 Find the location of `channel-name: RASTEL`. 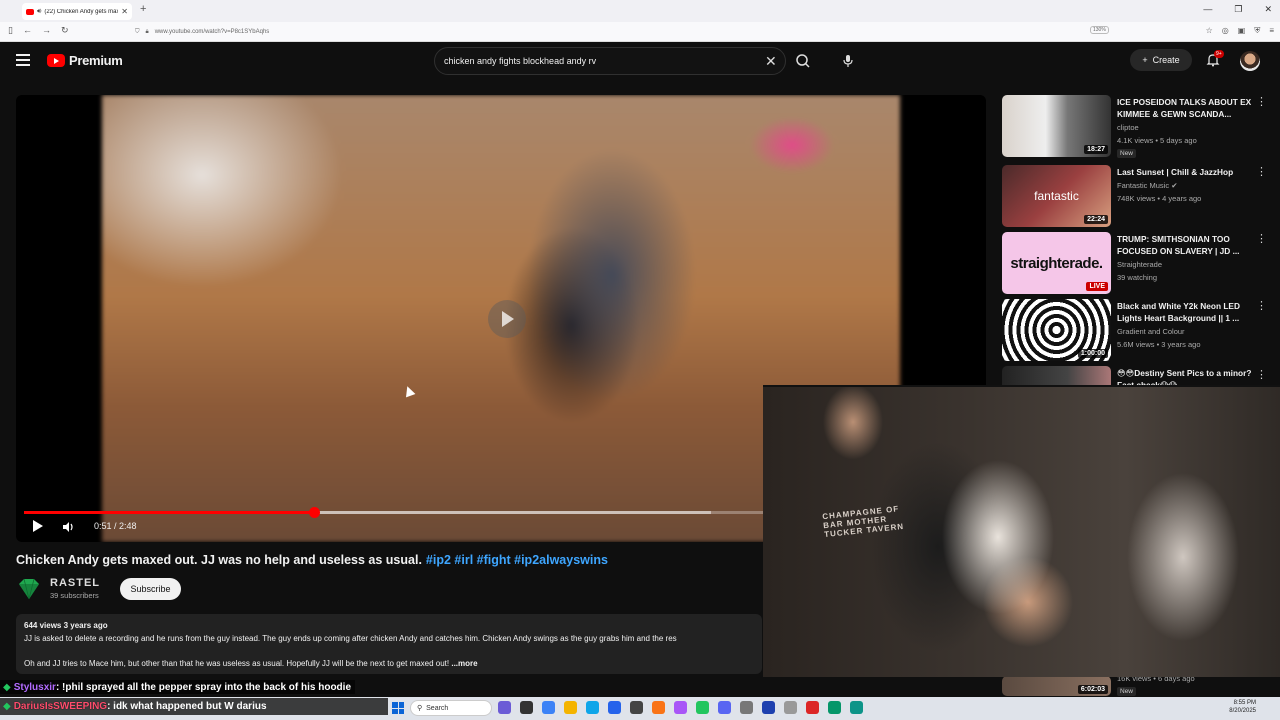

channel-name: RASTEL is located at coordinates (75, 583).